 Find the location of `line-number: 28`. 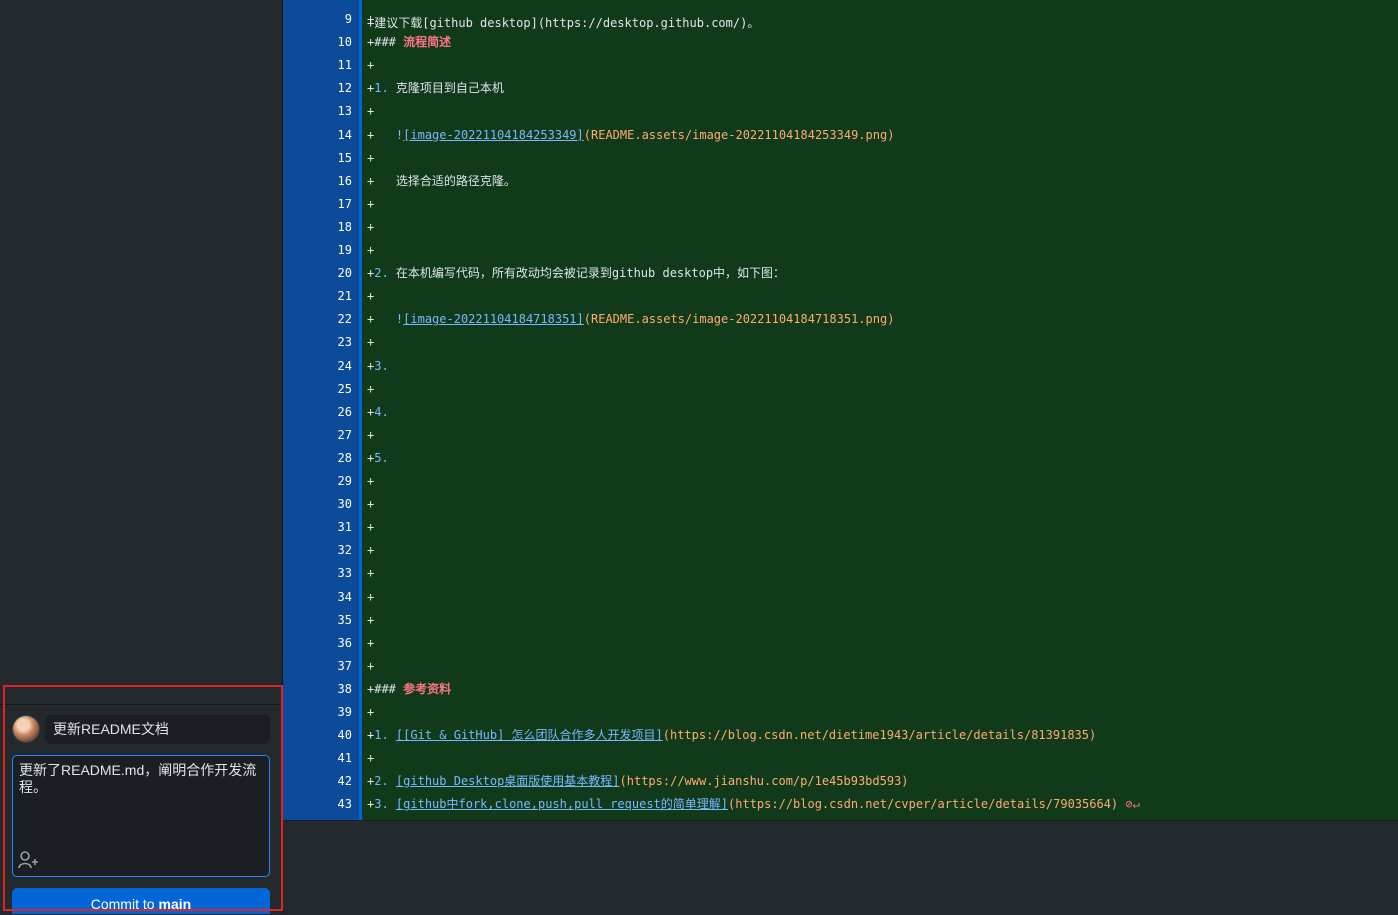

line-number: 28 is located at coordinates (344, 457).